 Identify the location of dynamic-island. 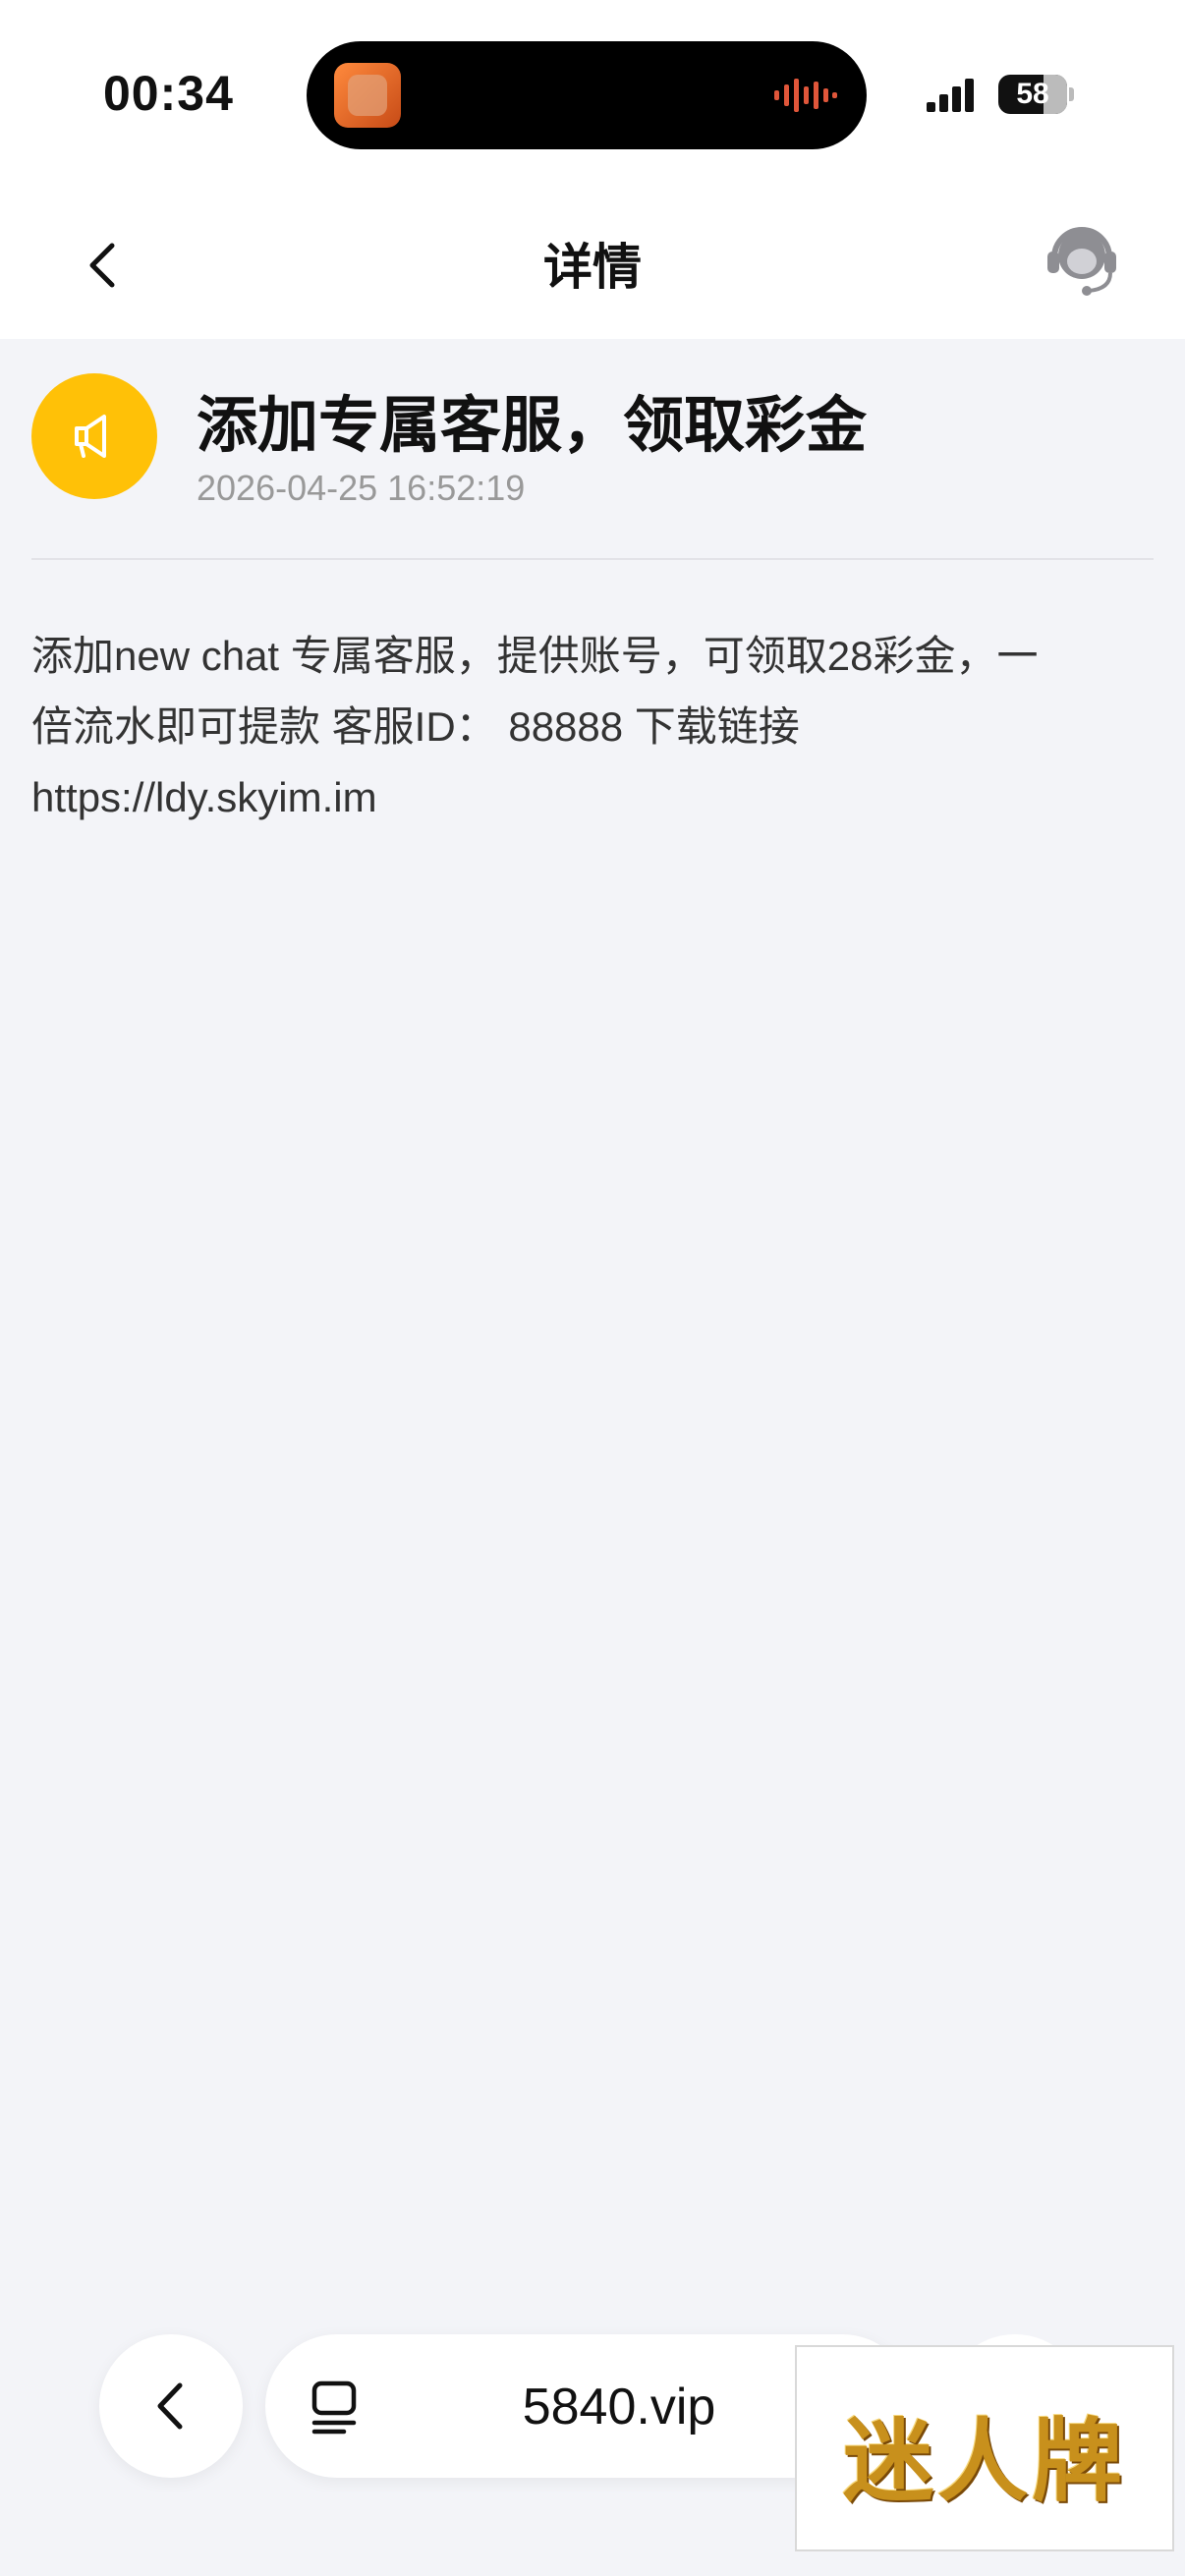
(587, 95).